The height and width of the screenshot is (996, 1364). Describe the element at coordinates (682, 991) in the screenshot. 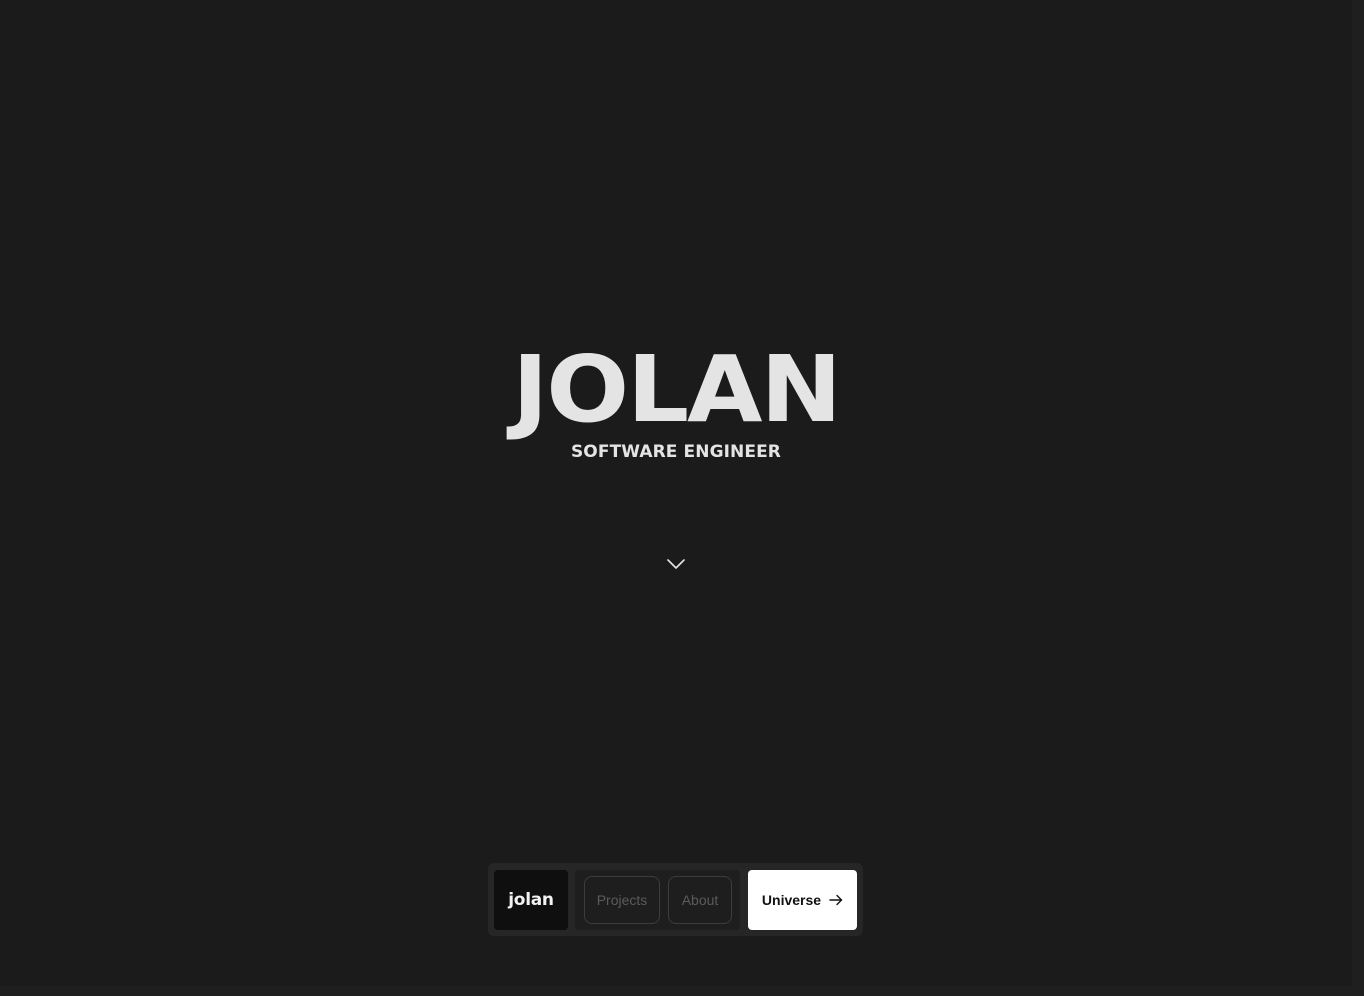

I see `bottom-edge` at that location.